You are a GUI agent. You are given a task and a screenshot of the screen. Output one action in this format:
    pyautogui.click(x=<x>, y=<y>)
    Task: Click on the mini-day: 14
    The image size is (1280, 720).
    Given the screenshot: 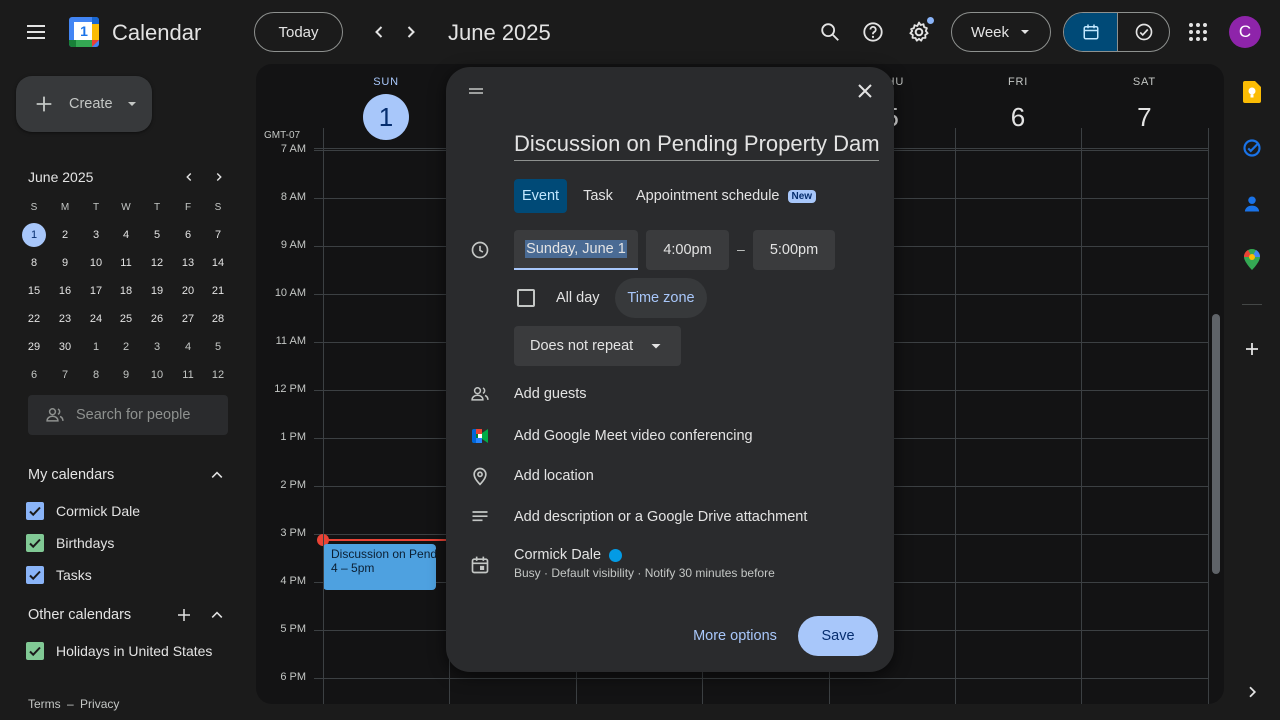 What is the action you would take?
    pyautogui.click(x=218, y=263)
    